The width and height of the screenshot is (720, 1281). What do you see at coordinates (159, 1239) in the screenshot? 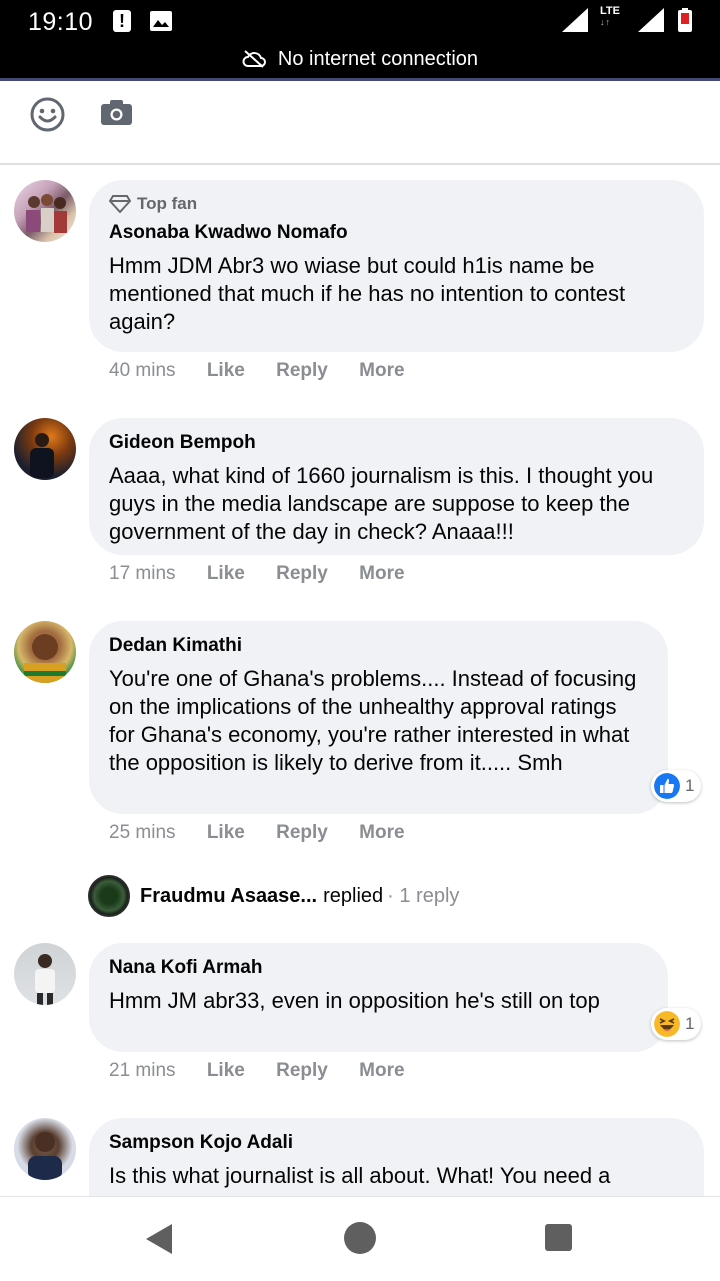
I see `back-icon` at bounding box center [159, 1239].